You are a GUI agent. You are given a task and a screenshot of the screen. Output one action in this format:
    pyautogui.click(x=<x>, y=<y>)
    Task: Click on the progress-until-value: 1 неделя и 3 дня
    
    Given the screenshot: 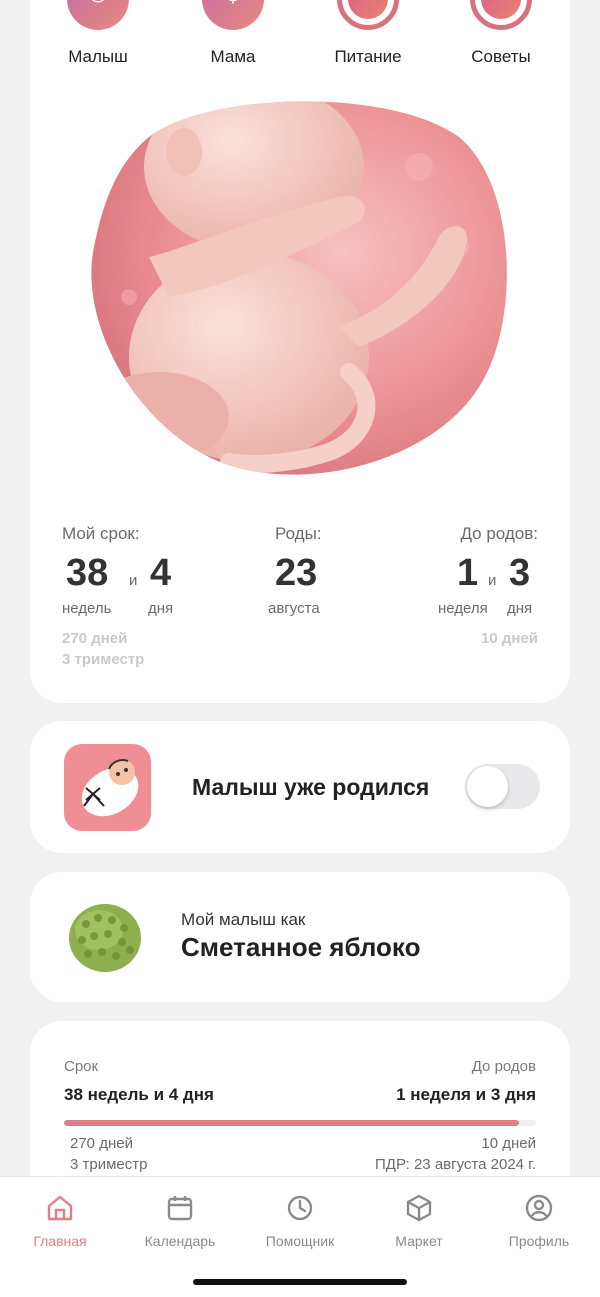 What is the action you would take?
    pyautogui.click(x=466, y=1094)
    